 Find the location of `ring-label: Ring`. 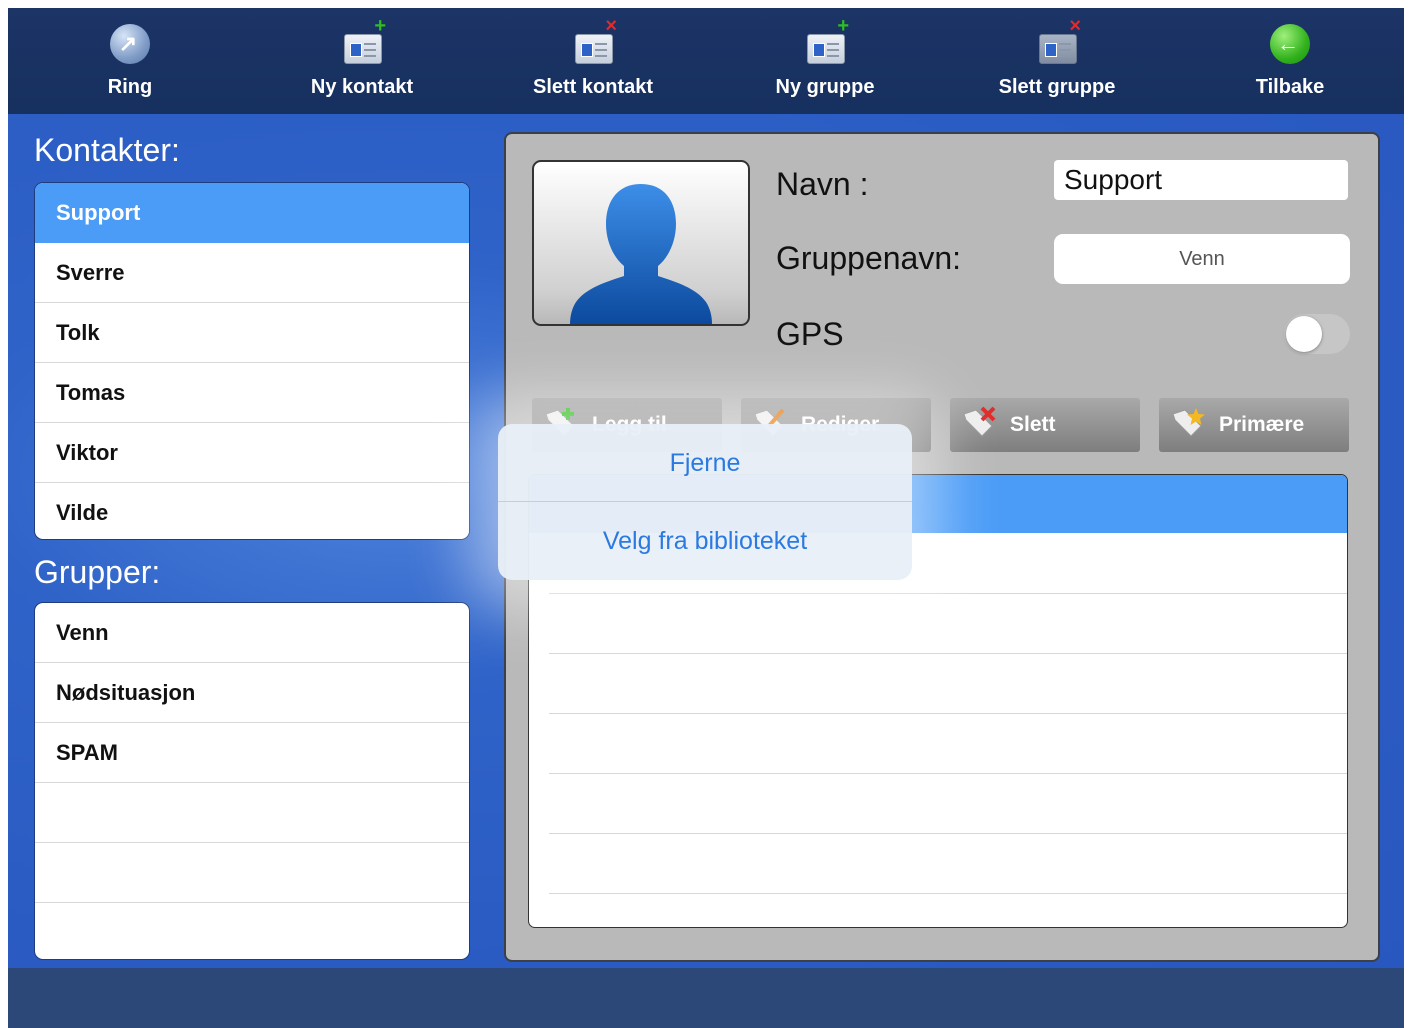

ring-label: Ring is located at coordinates (130, 87).